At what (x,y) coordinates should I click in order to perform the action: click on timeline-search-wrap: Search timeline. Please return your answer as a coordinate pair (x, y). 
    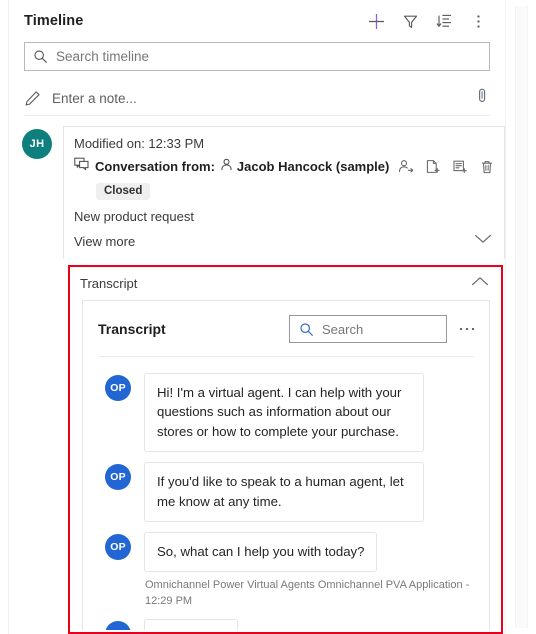
    Looking at the image, I should click on (257, 56).